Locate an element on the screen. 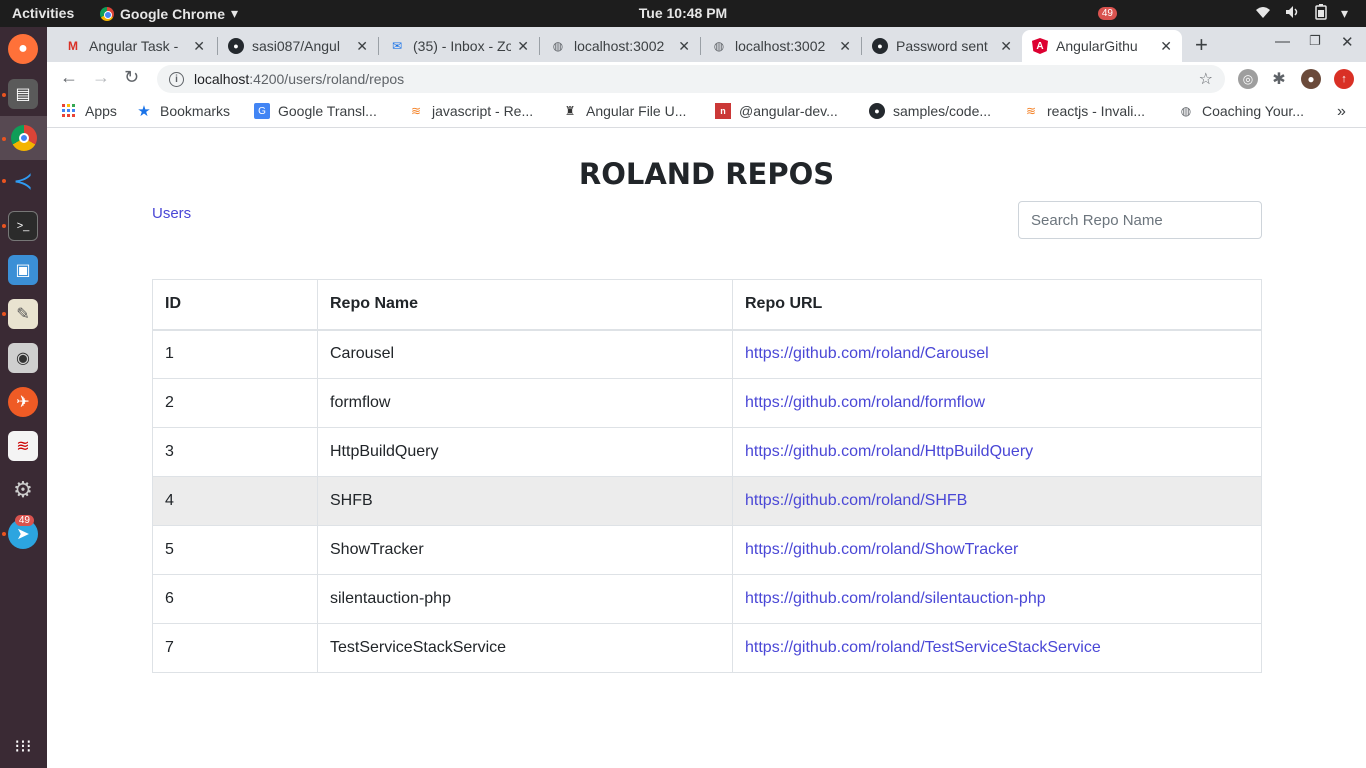 The width and height of the screenshot is (1366, 768). postman-icon: ✈ is located at coordinates (23, 402).